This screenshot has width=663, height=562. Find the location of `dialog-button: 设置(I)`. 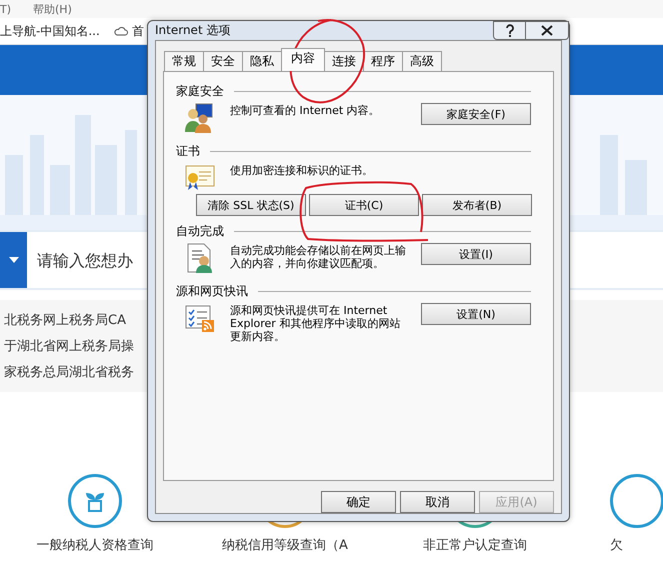

dialog-button: 设置(I) is located at coordinates (476, 254).